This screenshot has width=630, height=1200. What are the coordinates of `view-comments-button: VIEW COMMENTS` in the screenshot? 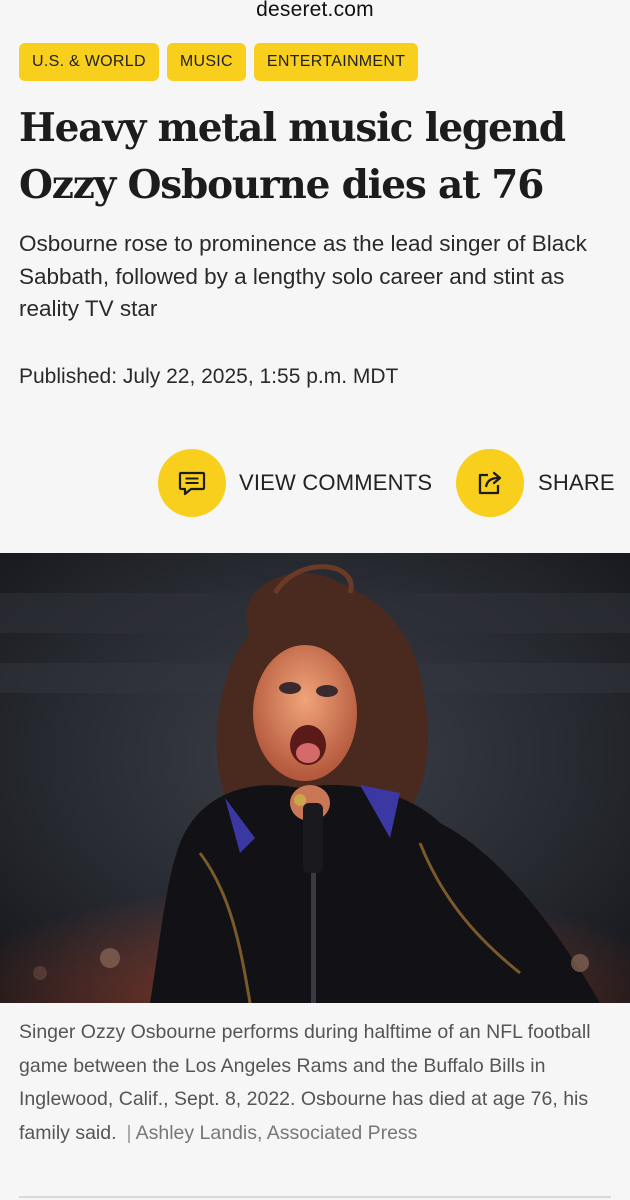 It's located at (295, 483).